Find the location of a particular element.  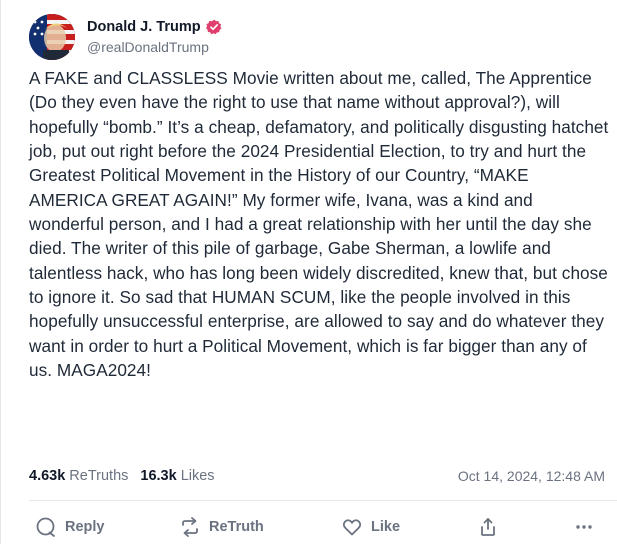

author-display-name: Donald J. Trump is located at coordinates (144, 27).